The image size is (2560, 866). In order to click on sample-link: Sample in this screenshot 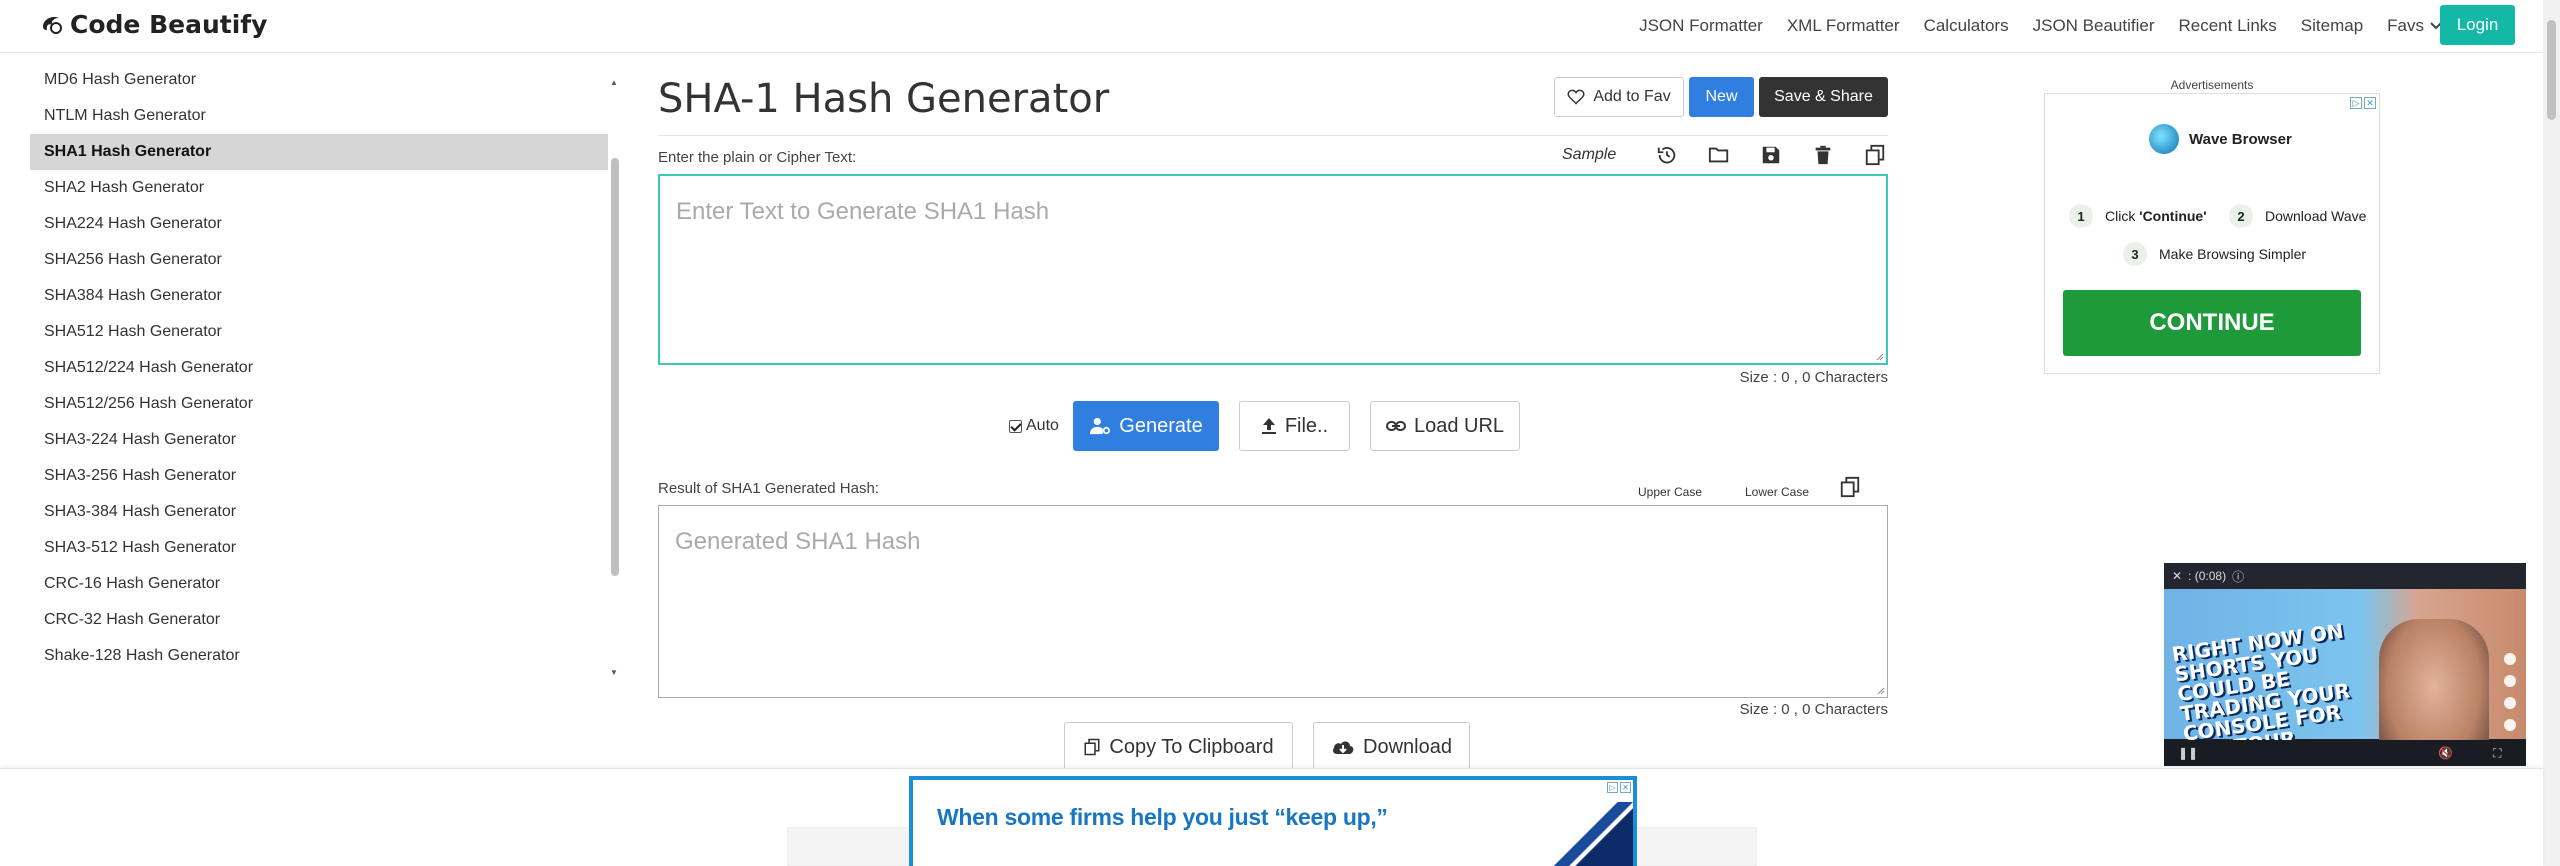, I will do `click(1589, 155)`.